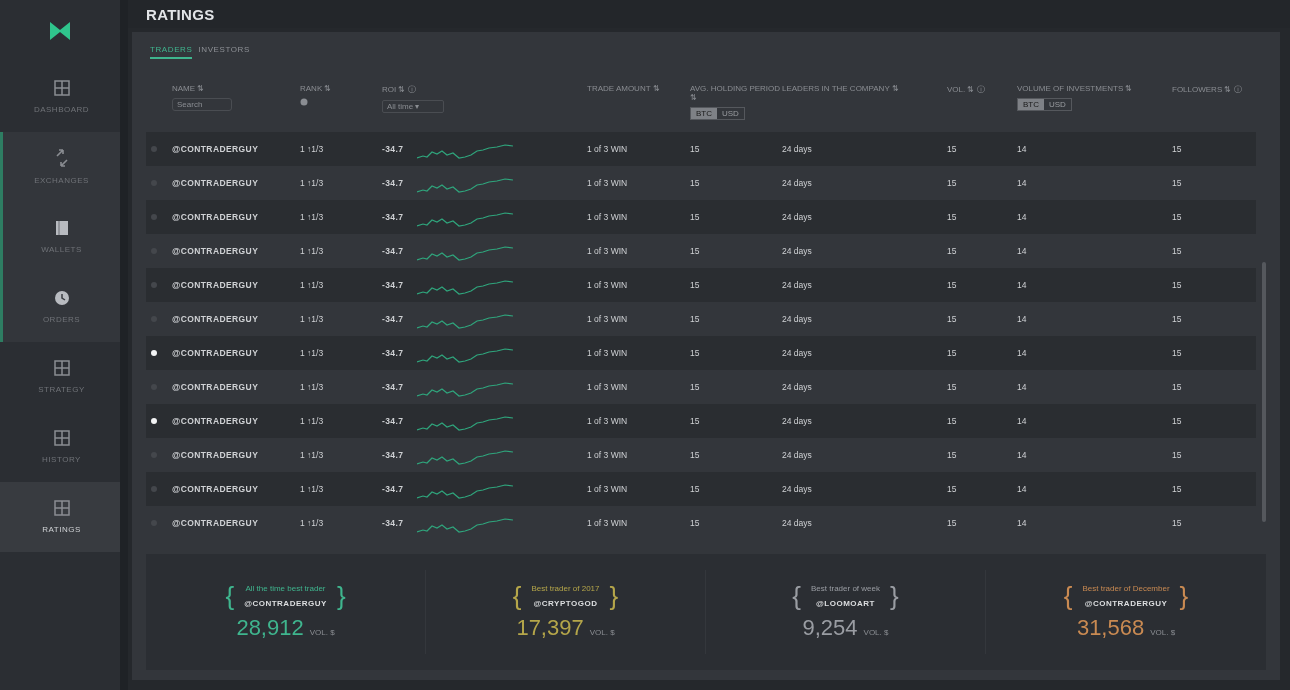 This screenshot has height=690, width=1290. I want to click on volume-value: 28,912, so click(270, 628).